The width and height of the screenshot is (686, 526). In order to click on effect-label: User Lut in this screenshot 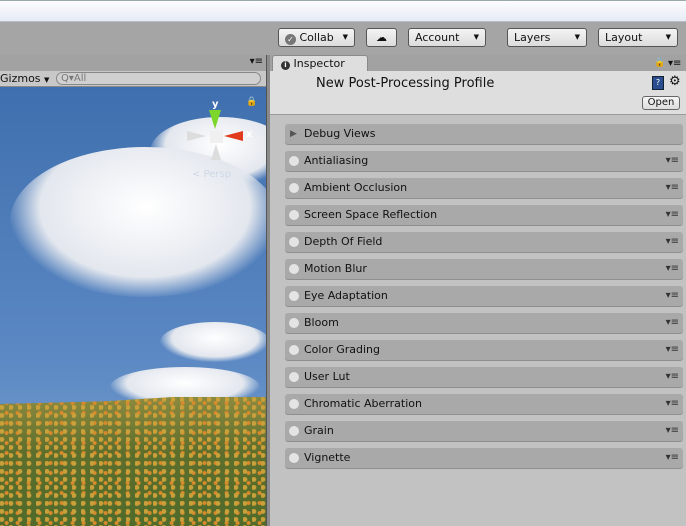, I will do `click(327, 376)`.